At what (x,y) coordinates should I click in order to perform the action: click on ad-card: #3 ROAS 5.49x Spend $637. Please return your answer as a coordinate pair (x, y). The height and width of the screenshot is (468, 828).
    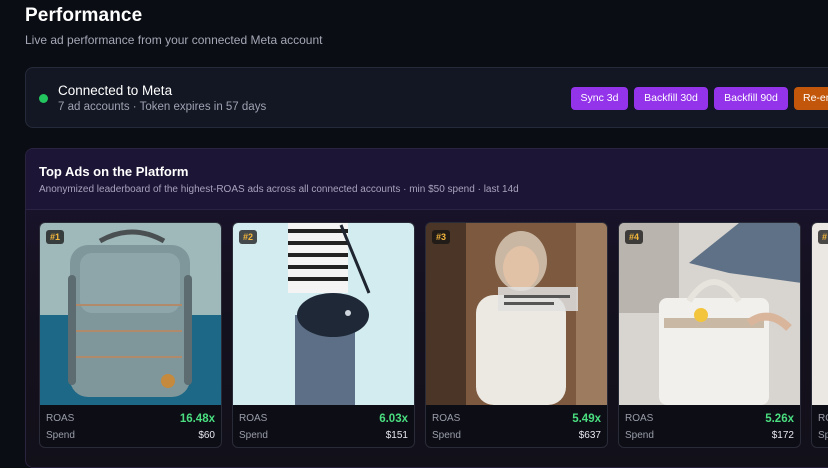
    Looking at the image, I should click on (516, 335).